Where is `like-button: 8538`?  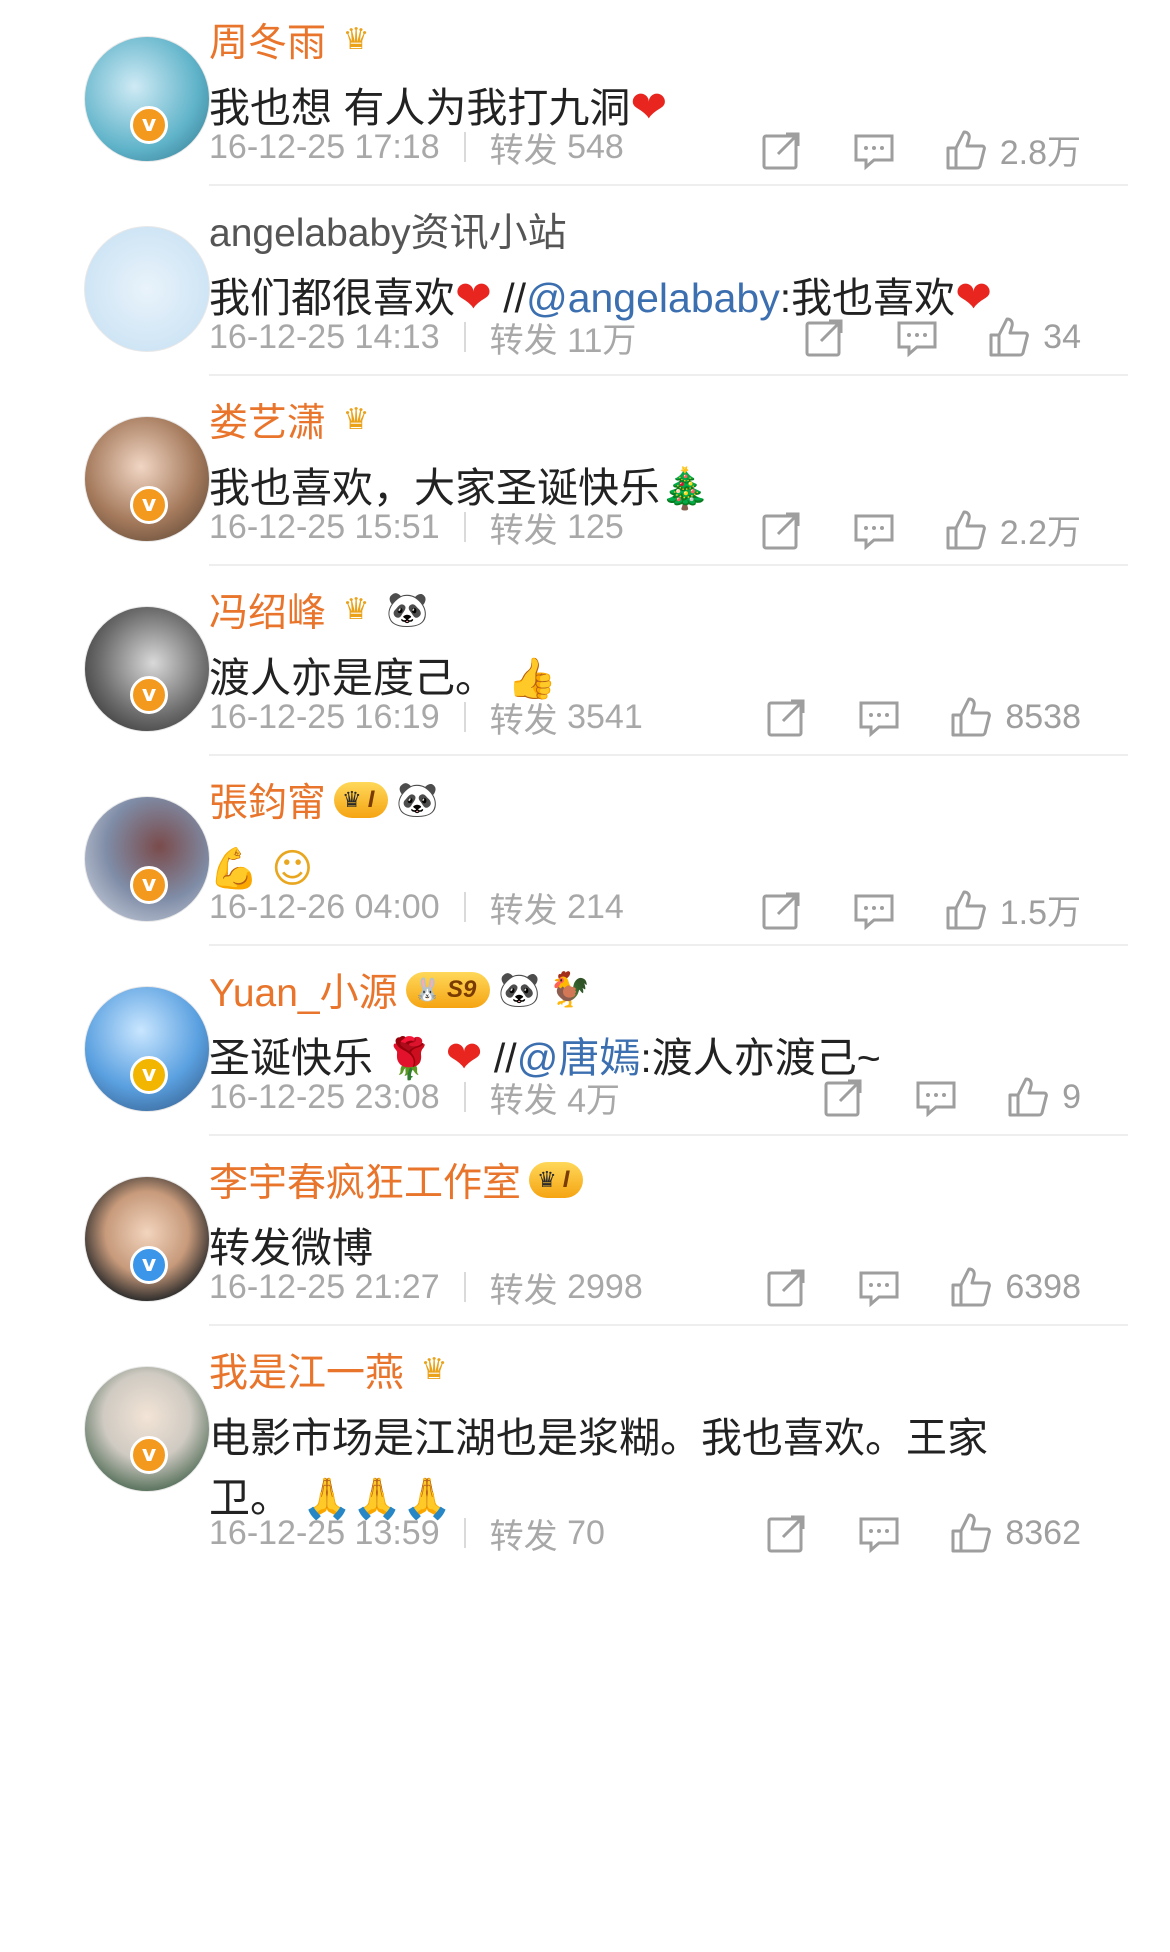 like-button: 8538 is located at coordinates (1015, 717).